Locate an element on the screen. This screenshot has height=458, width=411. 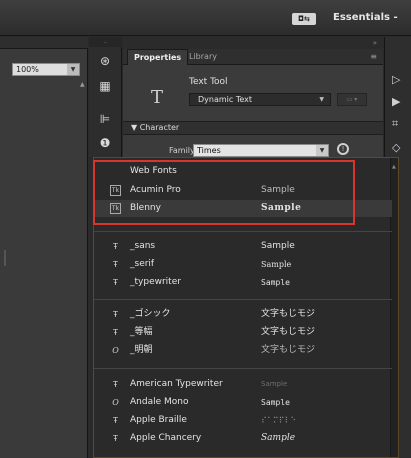
embed-warning-icon: ! is located at coordinates (343, 149).